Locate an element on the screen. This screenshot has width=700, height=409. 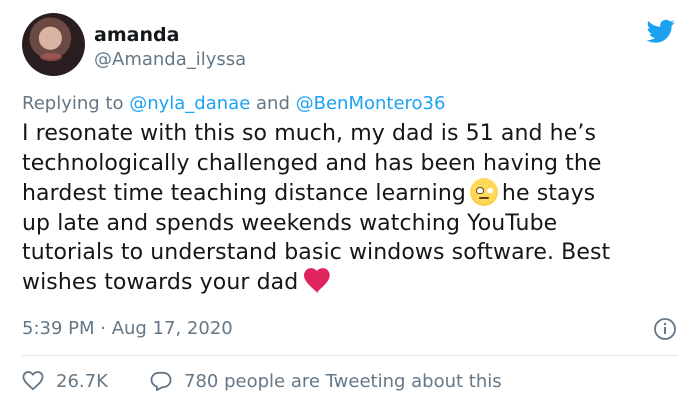
display-name: amanda is located at coordinates (136, 35).